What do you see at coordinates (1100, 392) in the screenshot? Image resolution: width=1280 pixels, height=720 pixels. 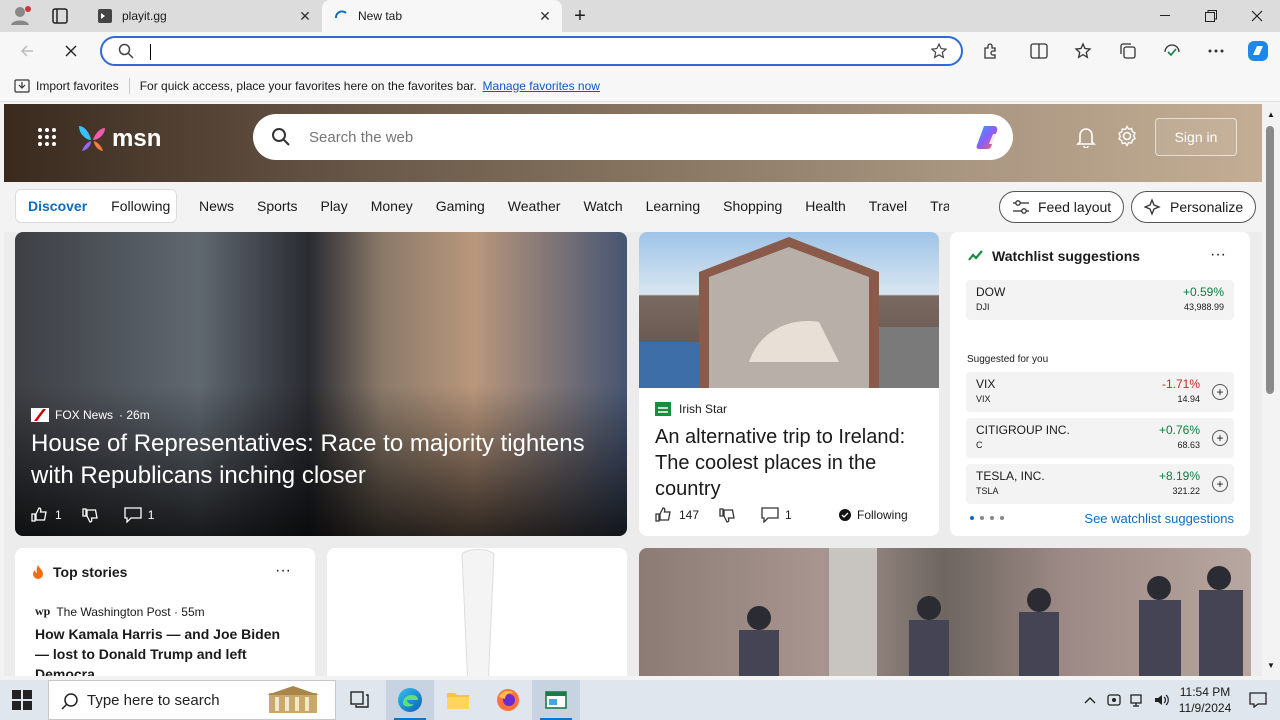 I see `stock-row-vix: VIX VIX -1.71% 14.94 +` at bounding box center [1100, 392].